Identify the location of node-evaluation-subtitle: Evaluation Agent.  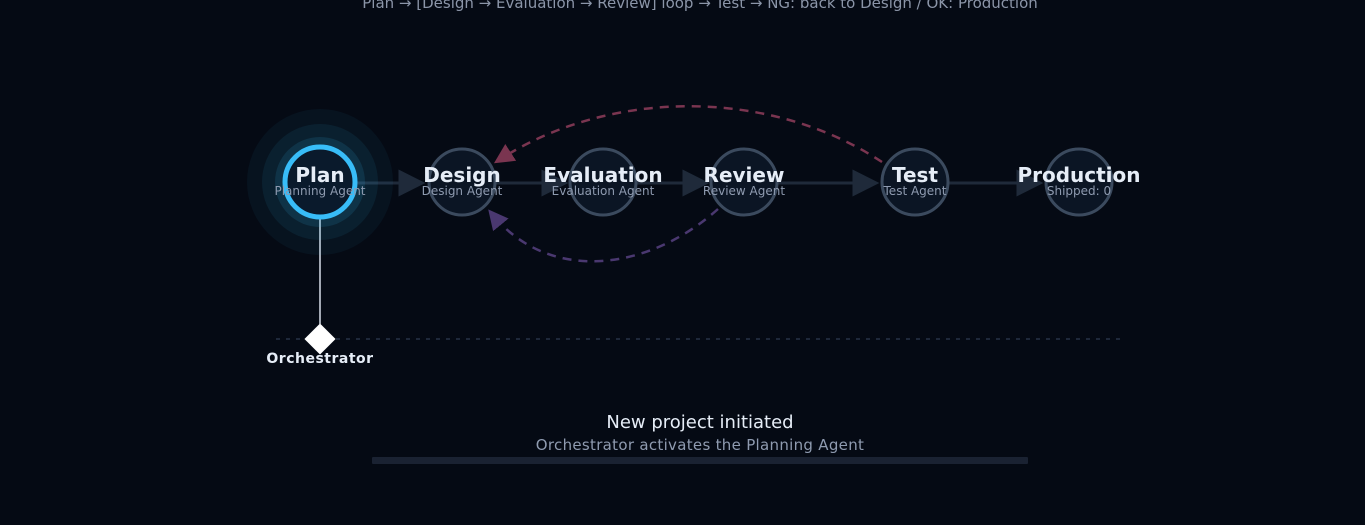
(603, 191).